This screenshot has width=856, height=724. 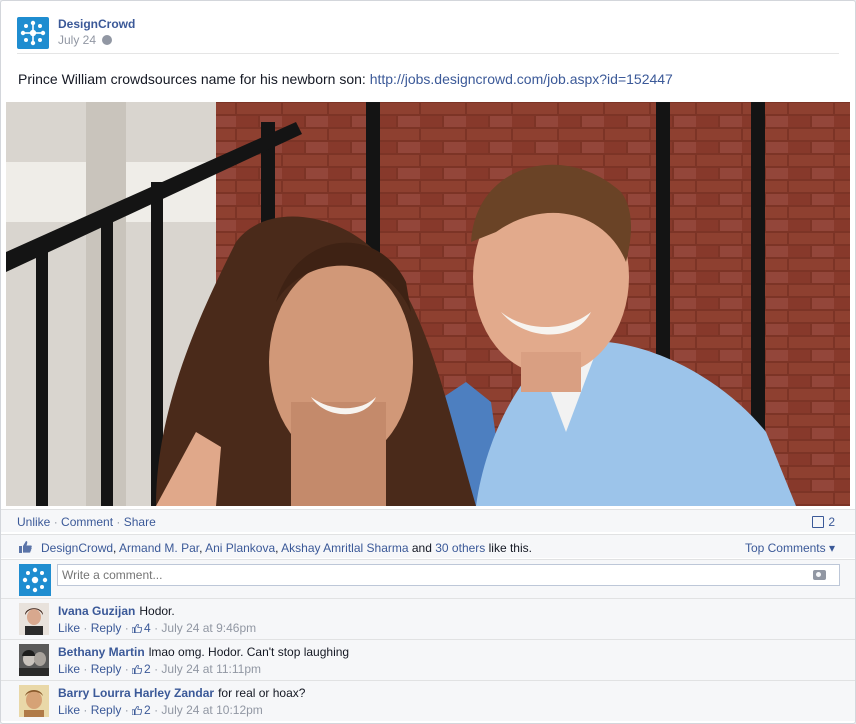 What do you see at coordinates (77, 40) in the screenshot?
I see `post-date-text: July 24` at bounding box center [77, 40].